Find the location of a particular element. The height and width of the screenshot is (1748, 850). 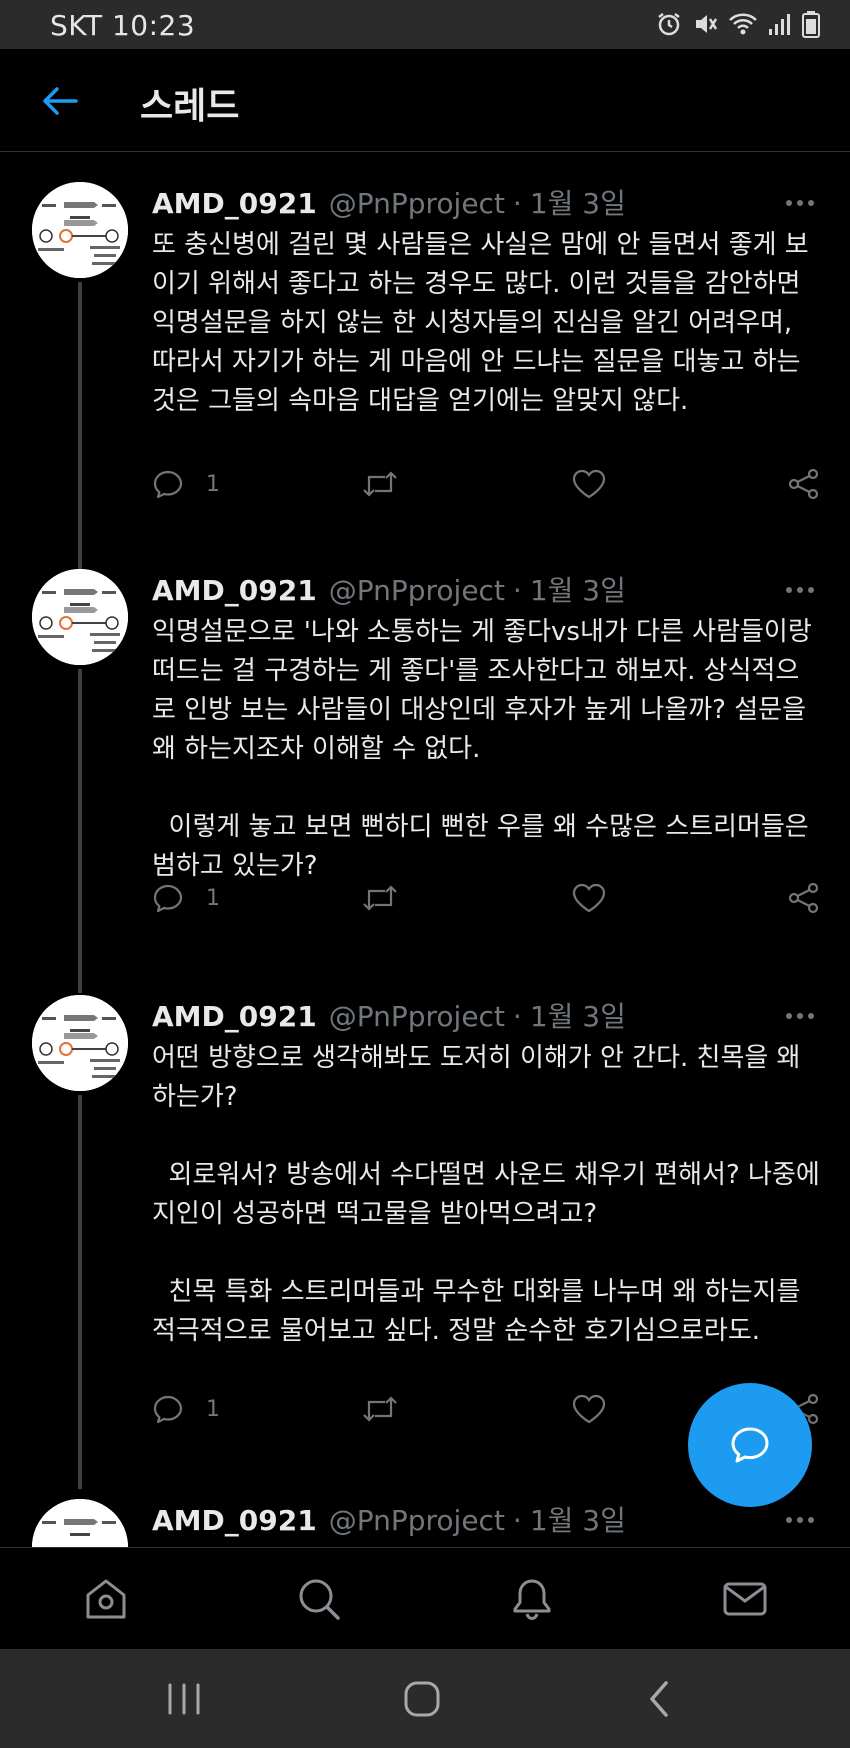

status-icons is located at coordinates (738, 24).